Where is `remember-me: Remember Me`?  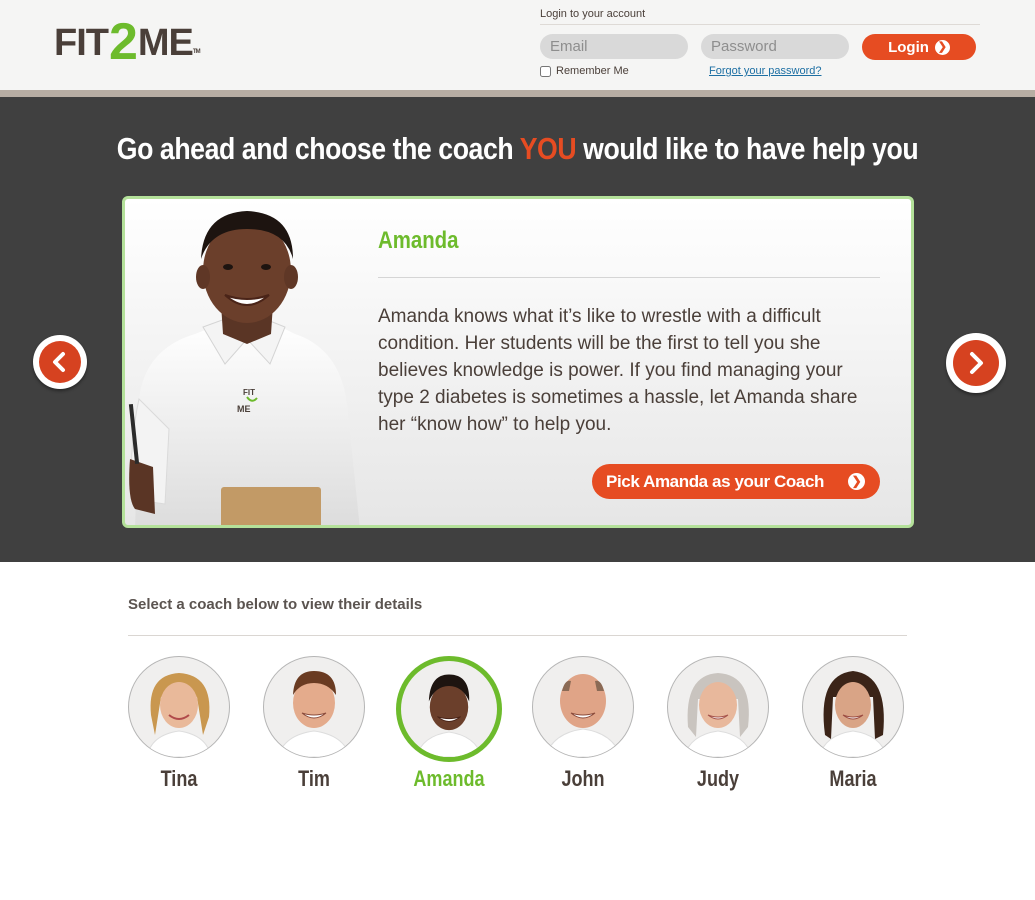 remember-me: Remember Me is located at coordinates (584, 71).